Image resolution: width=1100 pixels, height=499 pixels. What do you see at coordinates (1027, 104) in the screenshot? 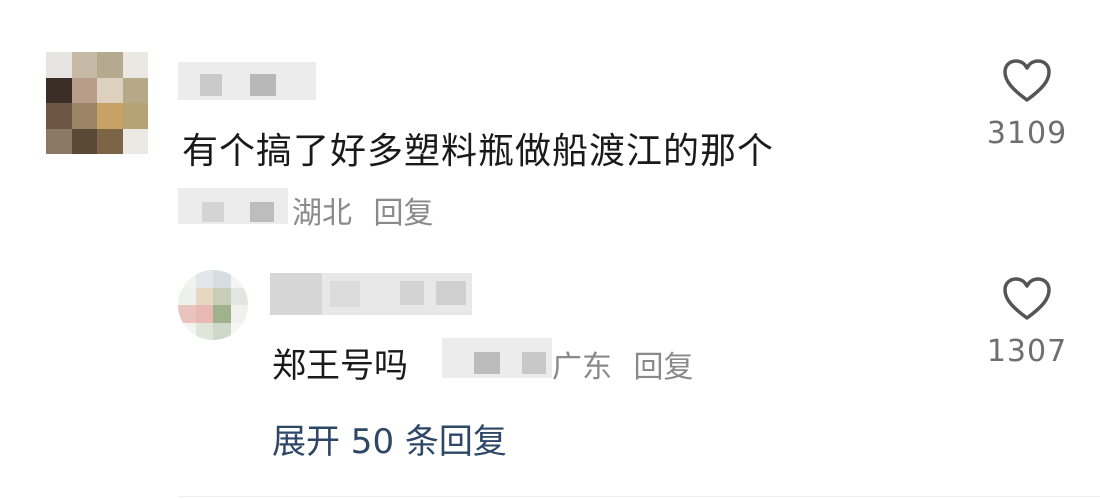
I see `like-button: 3109` at bounding box center [1027, 104].